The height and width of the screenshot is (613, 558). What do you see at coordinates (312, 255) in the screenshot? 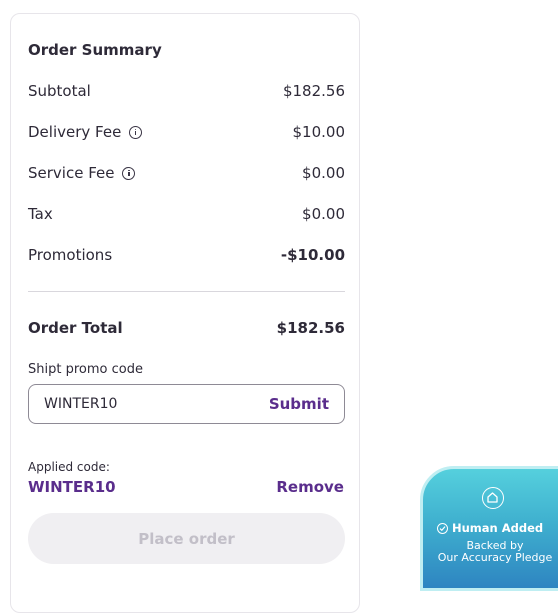
I see `promotions-value: -$10.00` at bounding box center [312, 255].